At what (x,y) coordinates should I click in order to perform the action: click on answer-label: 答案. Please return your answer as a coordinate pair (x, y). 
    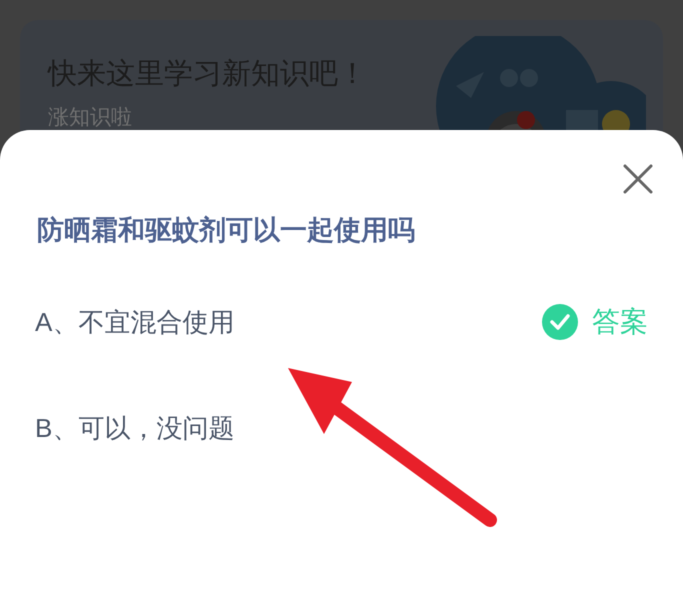
    Looking at the image, I should click on (620, 322).